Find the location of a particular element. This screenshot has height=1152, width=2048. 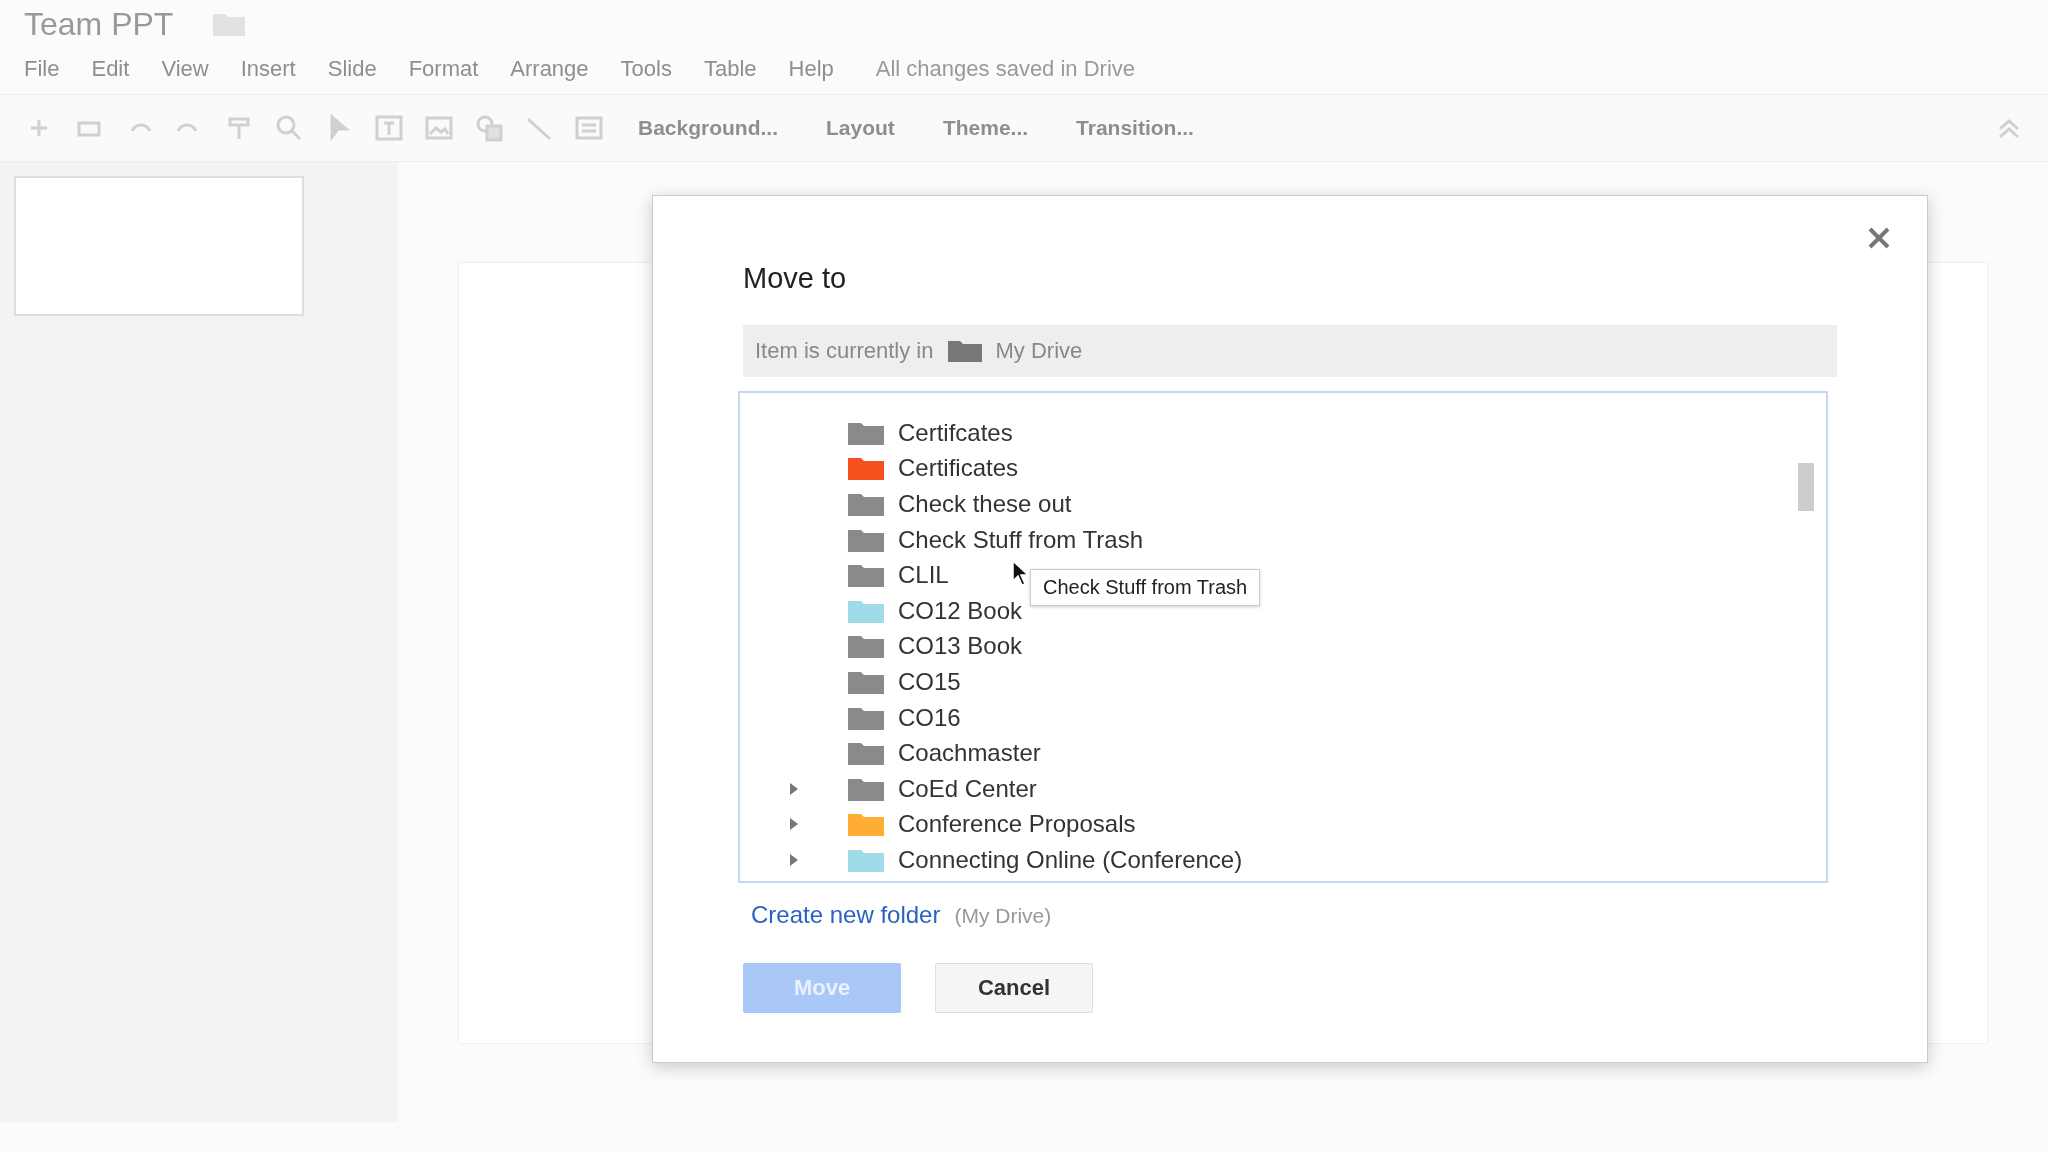

folder-name: Coachmaster is located at coordinates (969, 753).